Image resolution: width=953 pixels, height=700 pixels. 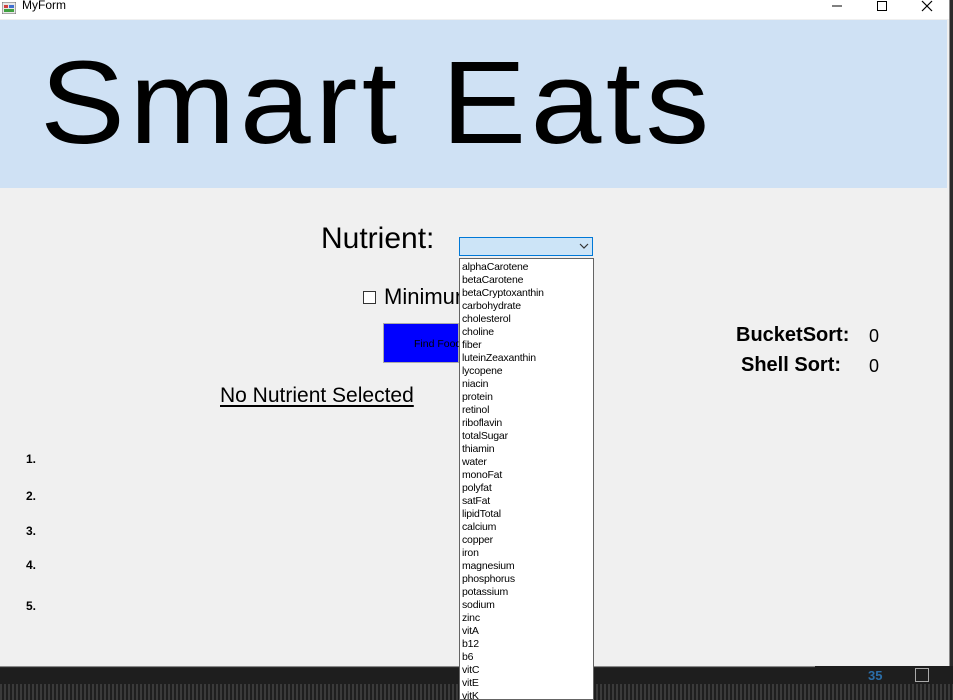 What do you see at coordinates (526, 475) in the screenshot?
I see `dropdown-item: monoFat` at bounding box center [526, 475].